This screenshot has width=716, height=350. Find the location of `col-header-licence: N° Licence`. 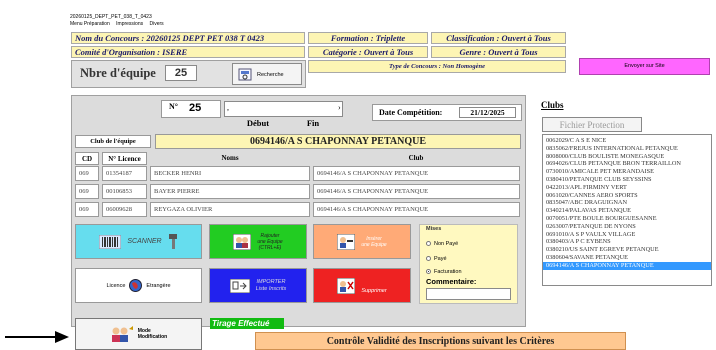

col-header-licence: N° Licence is located at coordinates (124, 158).